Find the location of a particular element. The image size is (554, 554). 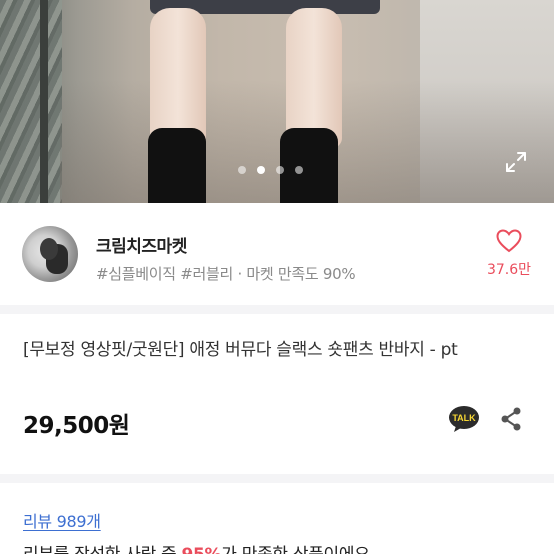

review-summary-prefix: 리뷰를 작성한 사람 중 is located at coordinates (102, 549).